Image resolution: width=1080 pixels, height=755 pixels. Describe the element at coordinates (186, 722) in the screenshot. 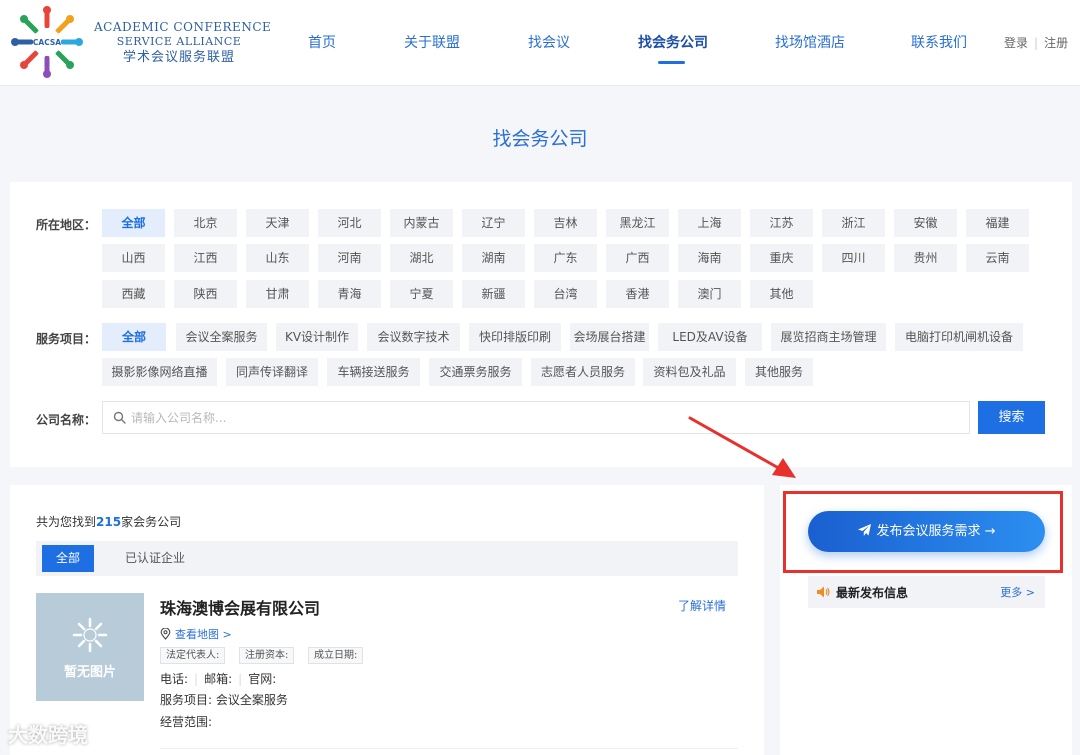

I see `business-scope-line: 经营范围:` at that location.